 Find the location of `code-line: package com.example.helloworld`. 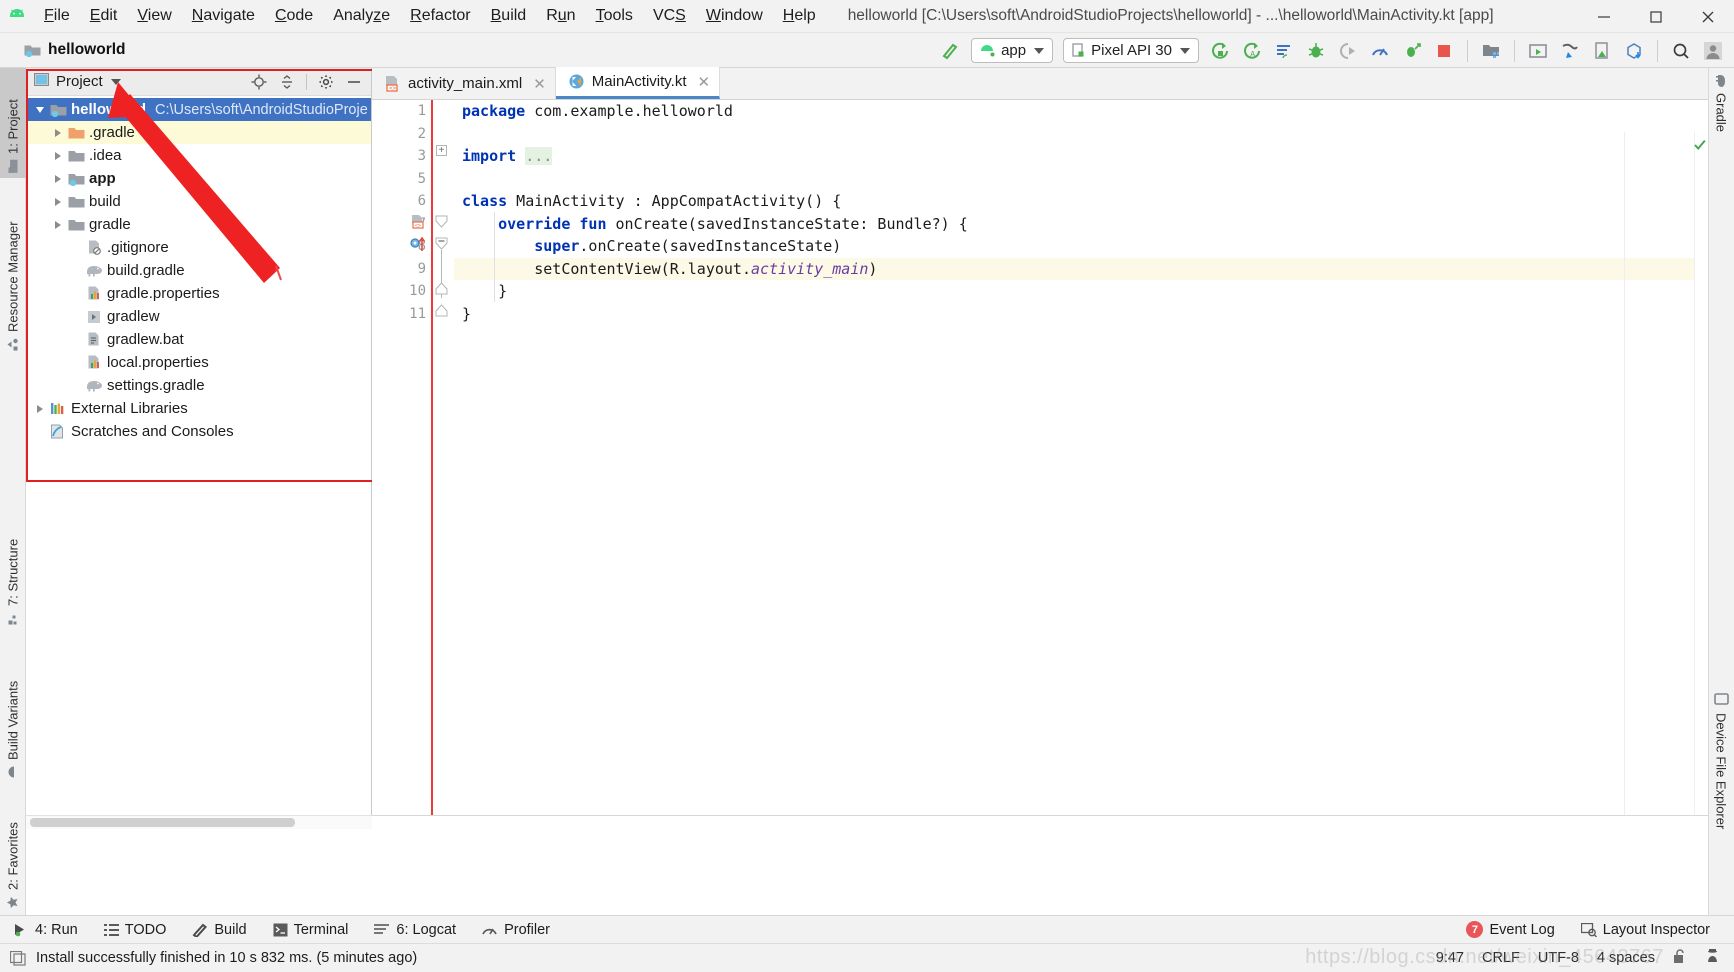

code-line: package com.example.helloworld is located at coordinates (1081, 111).